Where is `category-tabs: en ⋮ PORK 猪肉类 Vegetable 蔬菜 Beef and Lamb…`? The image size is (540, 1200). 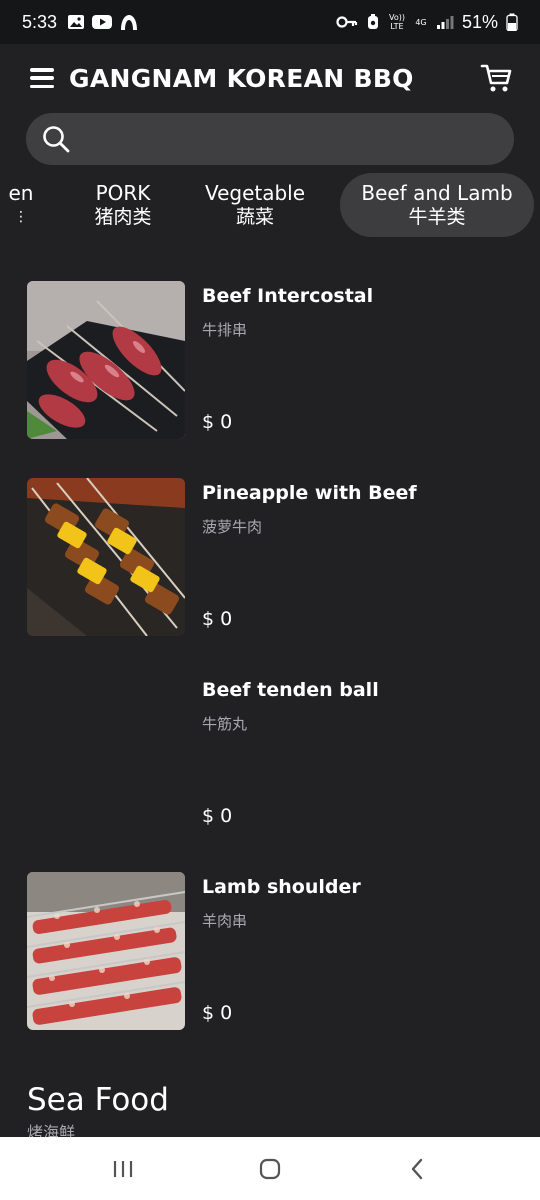
category-tabs: en ⋮ PORK 猪肉类 Vegetable 蔬菜 Beef and Lamb… is located at coordinates (270, 205).